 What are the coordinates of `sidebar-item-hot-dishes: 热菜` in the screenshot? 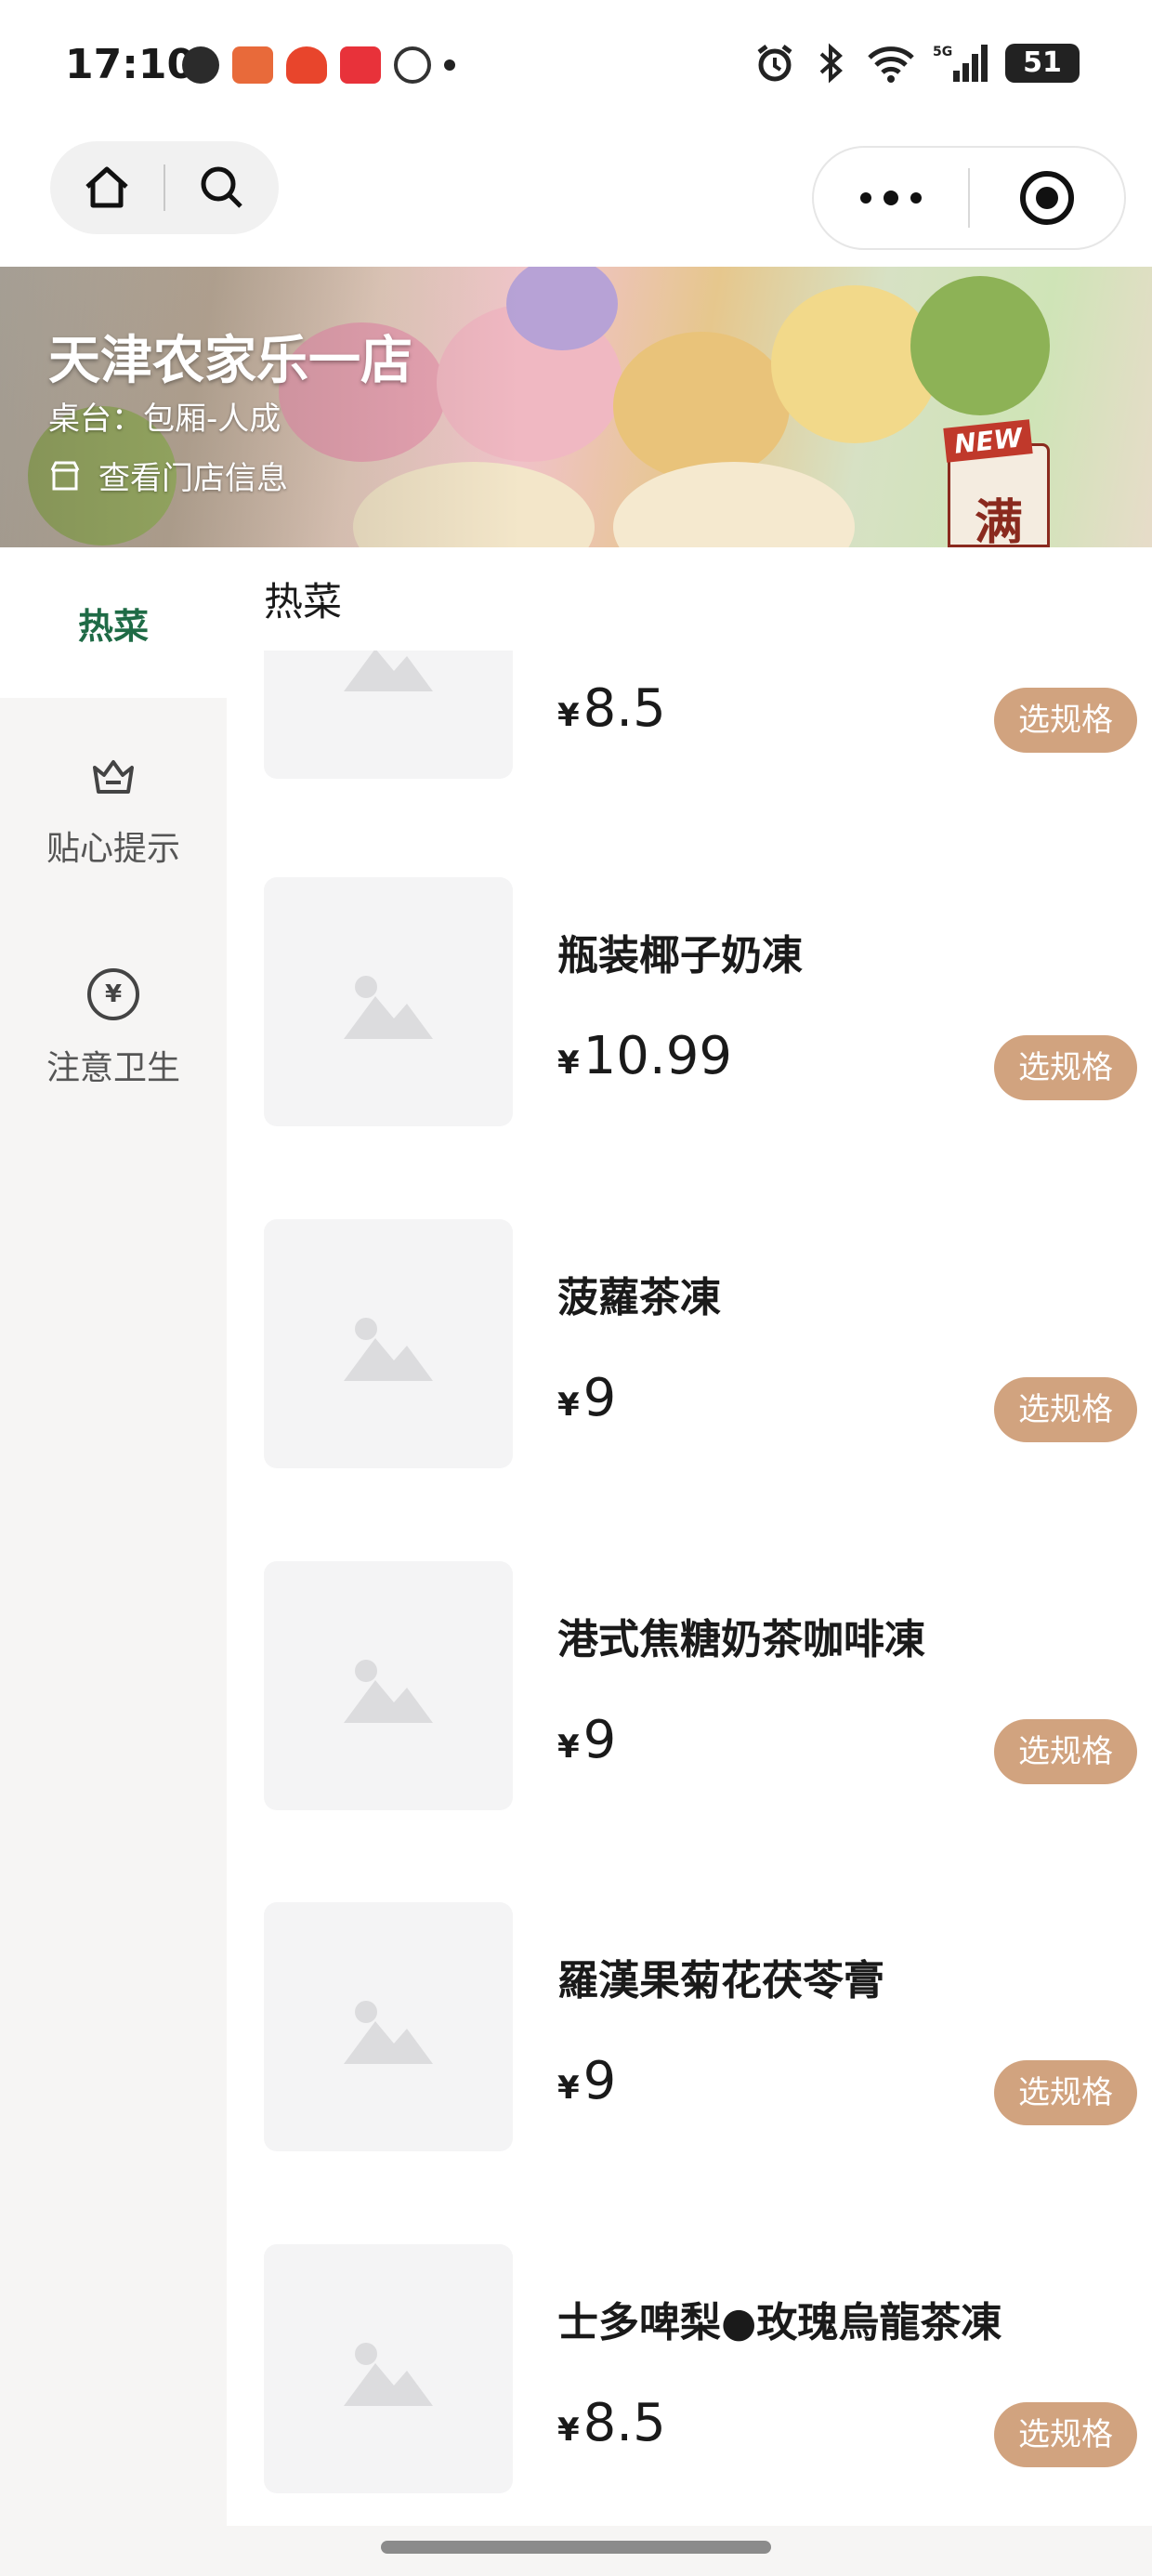 It's located at (113, 622).